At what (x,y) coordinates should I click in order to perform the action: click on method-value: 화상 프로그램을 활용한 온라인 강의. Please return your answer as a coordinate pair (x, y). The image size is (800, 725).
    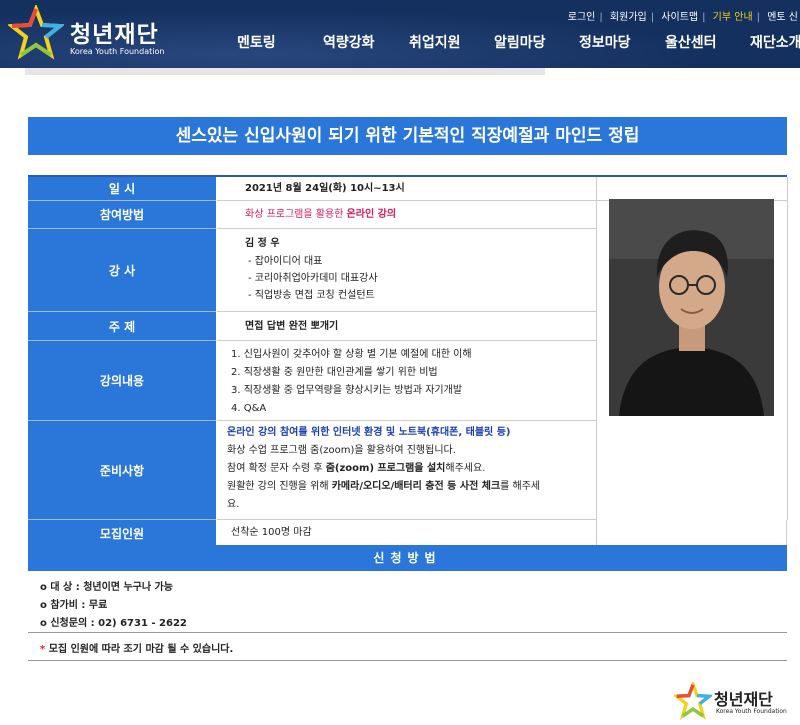
    Looking at the image, I should click on (407, 215).